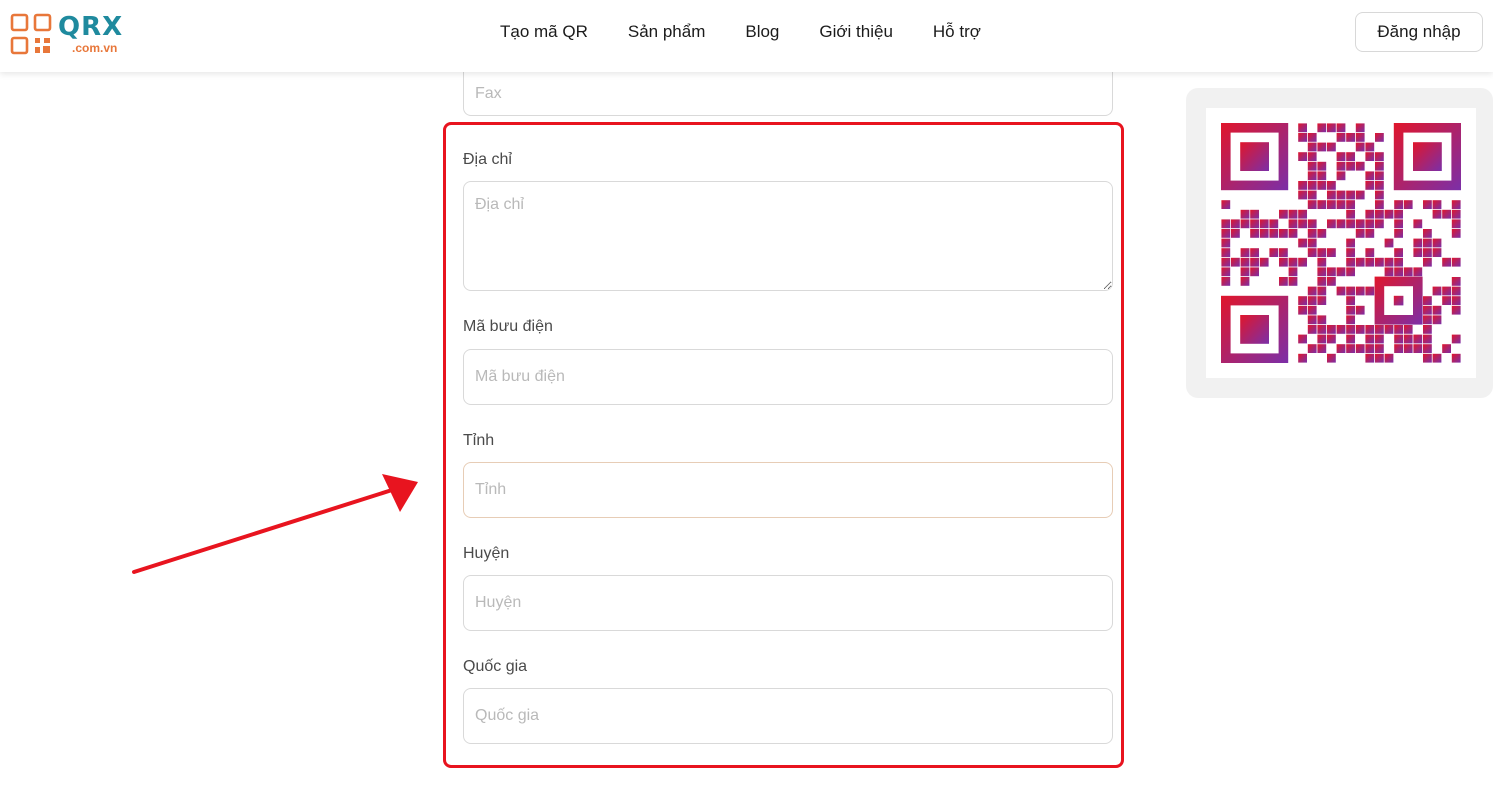 The height and width of the screenshot is (792, 1493). What do you see at coordinates (788, 490) in the screenshot?
I see `province-input` at bounding box center [788, 490].